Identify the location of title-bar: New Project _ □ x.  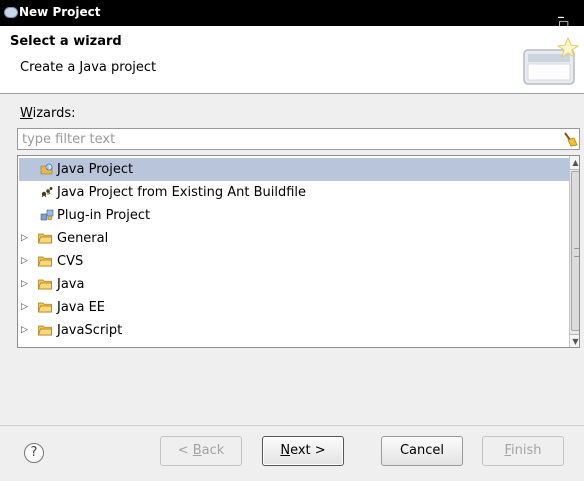
(292, 23).